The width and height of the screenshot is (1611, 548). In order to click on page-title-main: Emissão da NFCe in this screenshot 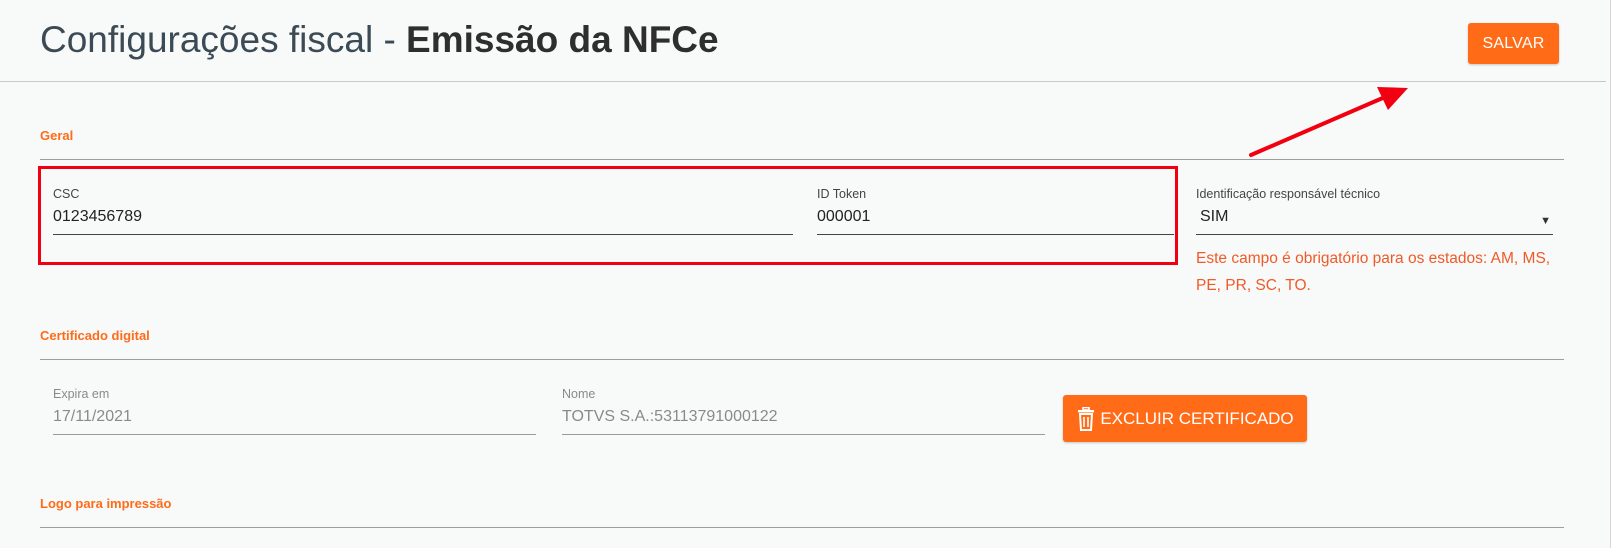, I will do `click(562, 39)`.